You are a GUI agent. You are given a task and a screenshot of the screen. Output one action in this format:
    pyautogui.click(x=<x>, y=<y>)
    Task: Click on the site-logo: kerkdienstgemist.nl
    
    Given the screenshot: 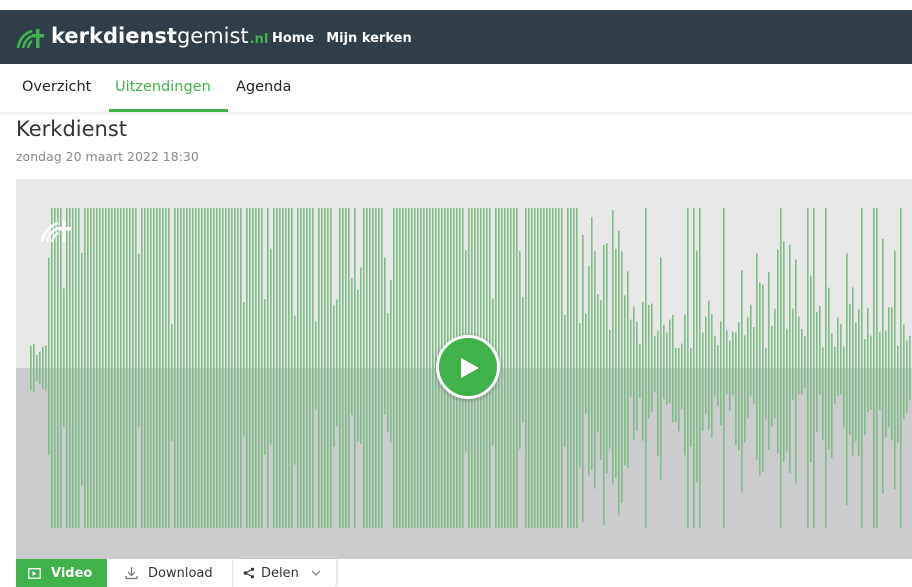 What is the action you would take?
    pyautogui.click(x=142, y=37)
    